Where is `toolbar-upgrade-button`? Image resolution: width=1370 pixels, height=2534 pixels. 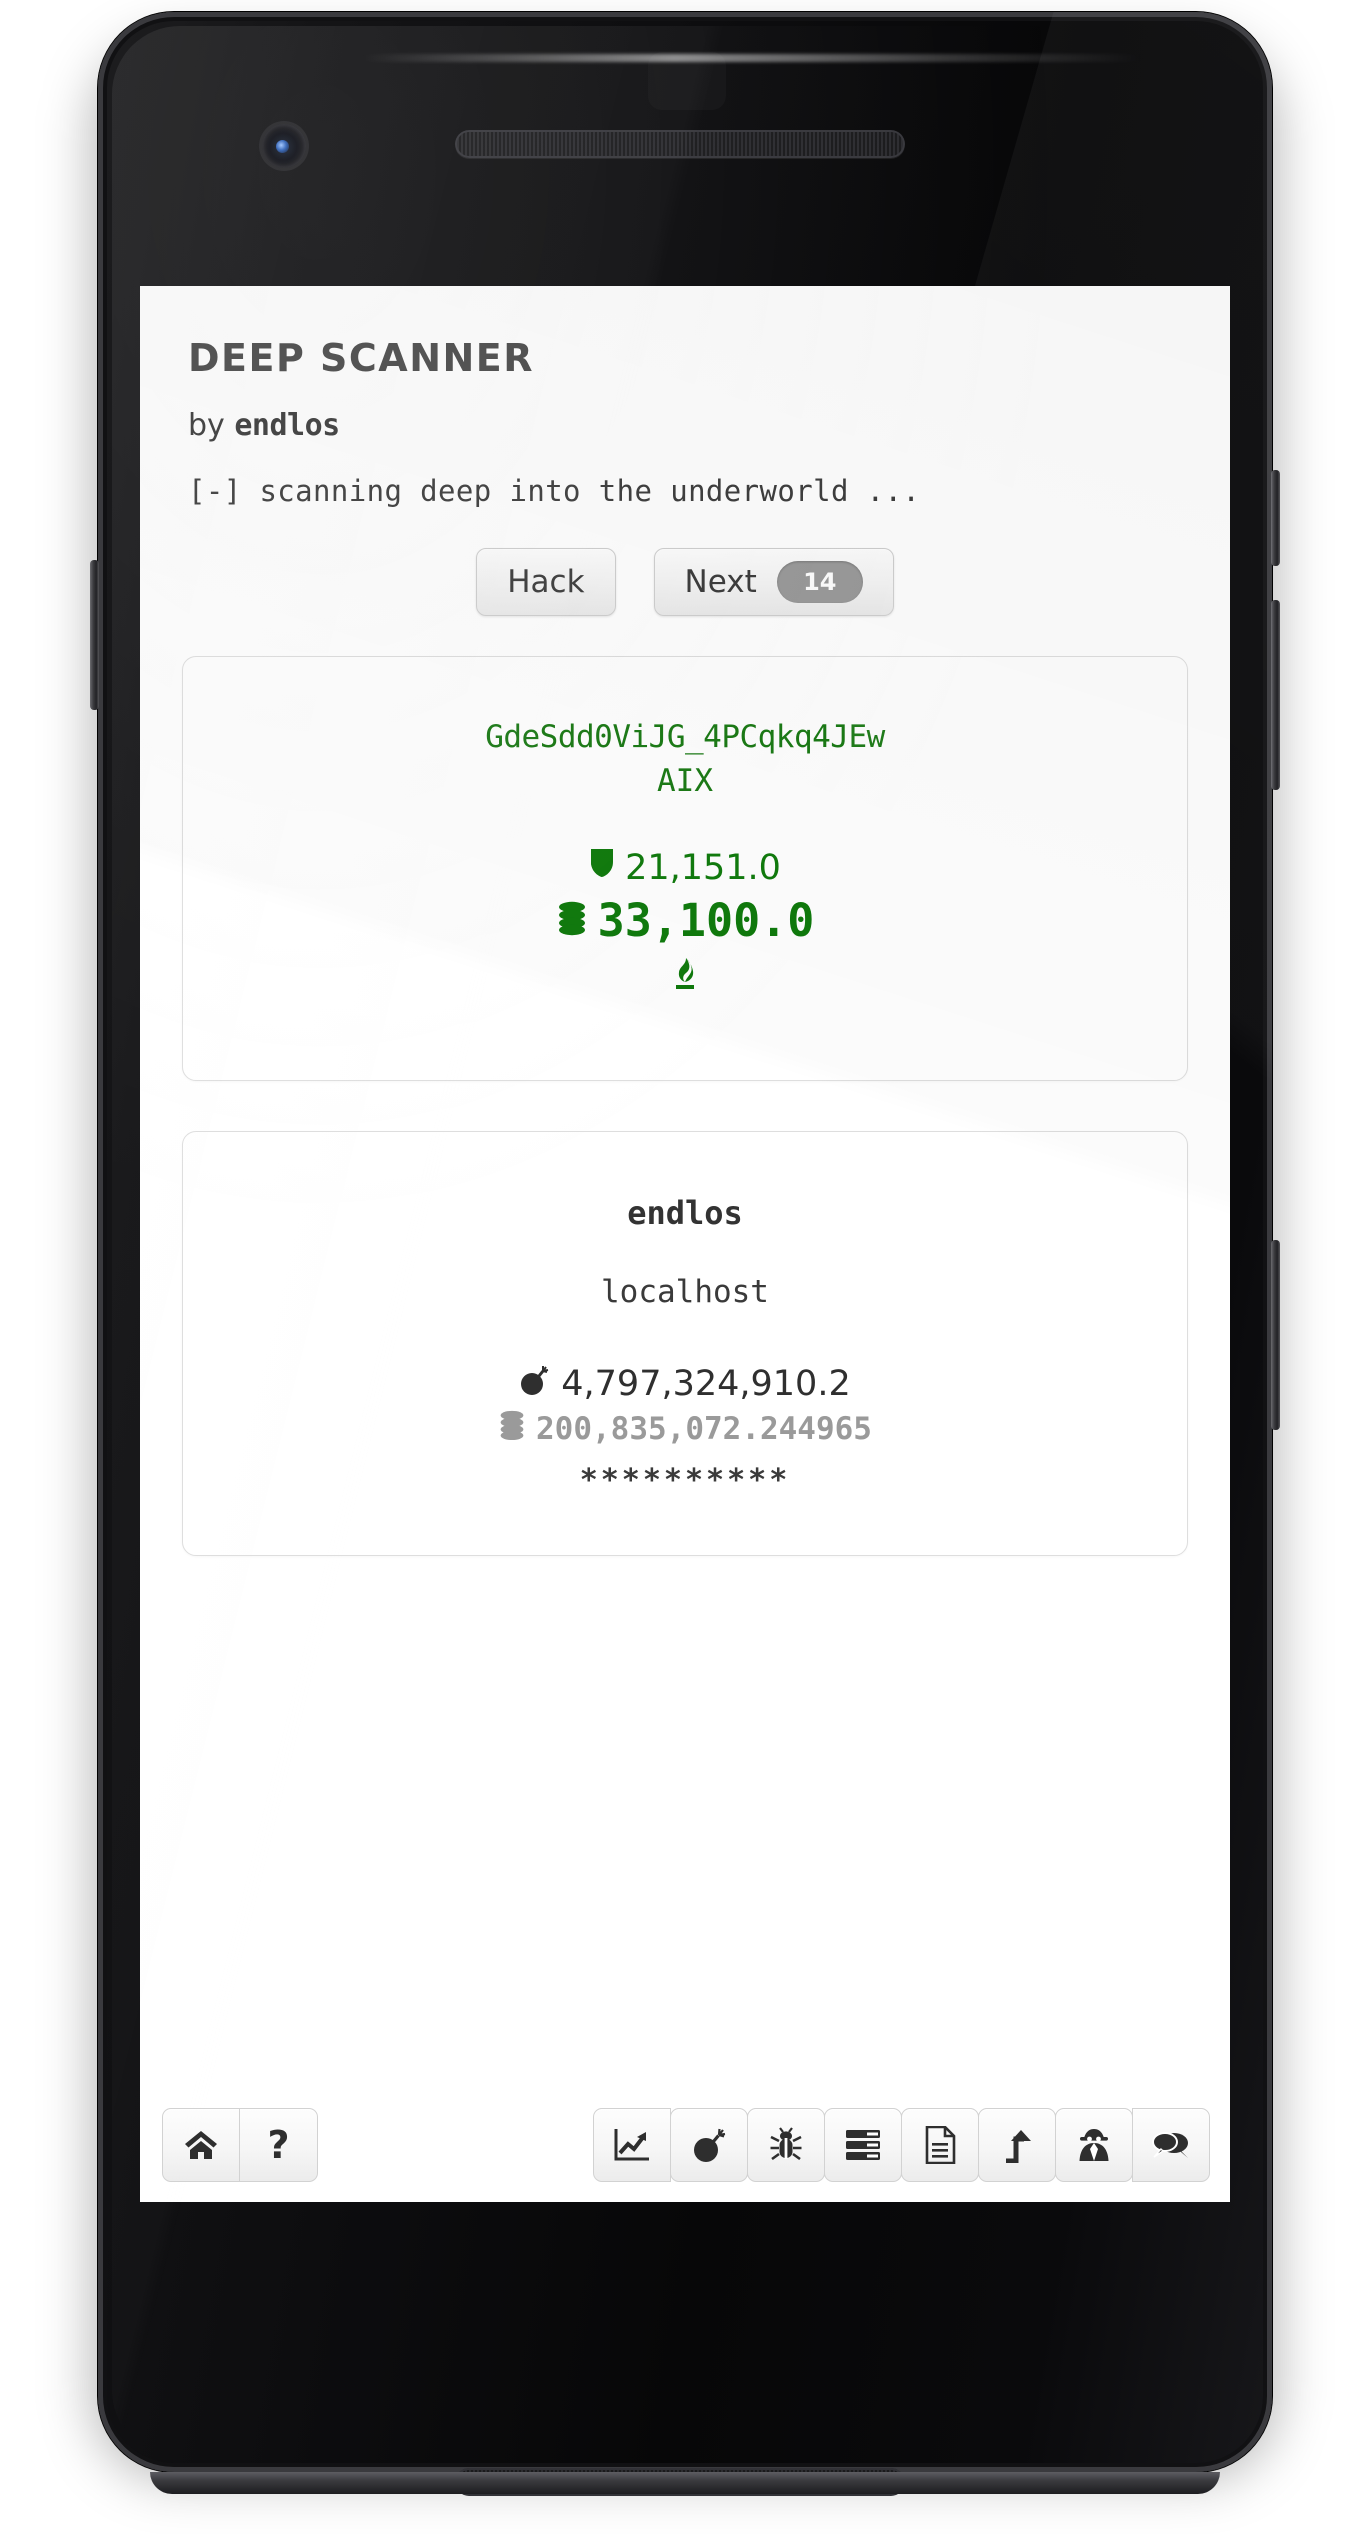
toolbar-upgrade-button is located at coordinates (1017, 2145).